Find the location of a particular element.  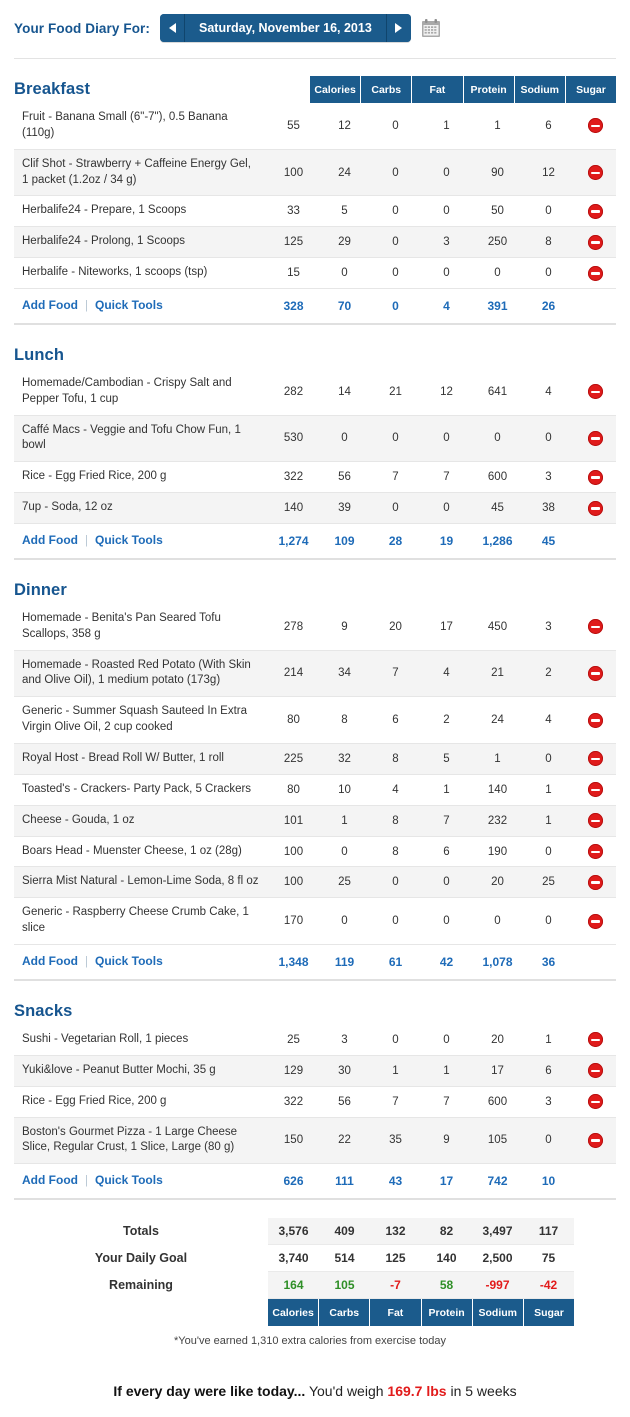

meal-total-fat: 0 is located at coordinates (395, 306).